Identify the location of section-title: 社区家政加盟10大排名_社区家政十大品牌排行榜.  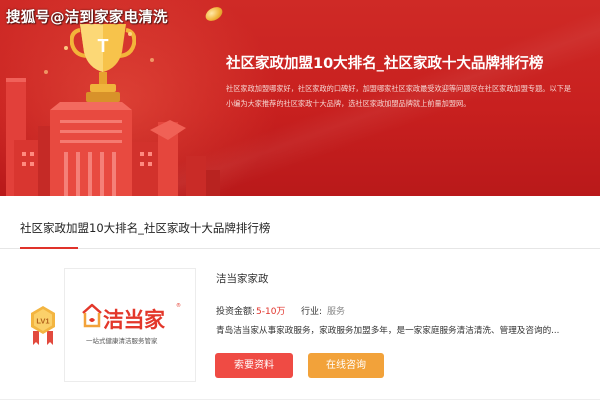
(145, 228).